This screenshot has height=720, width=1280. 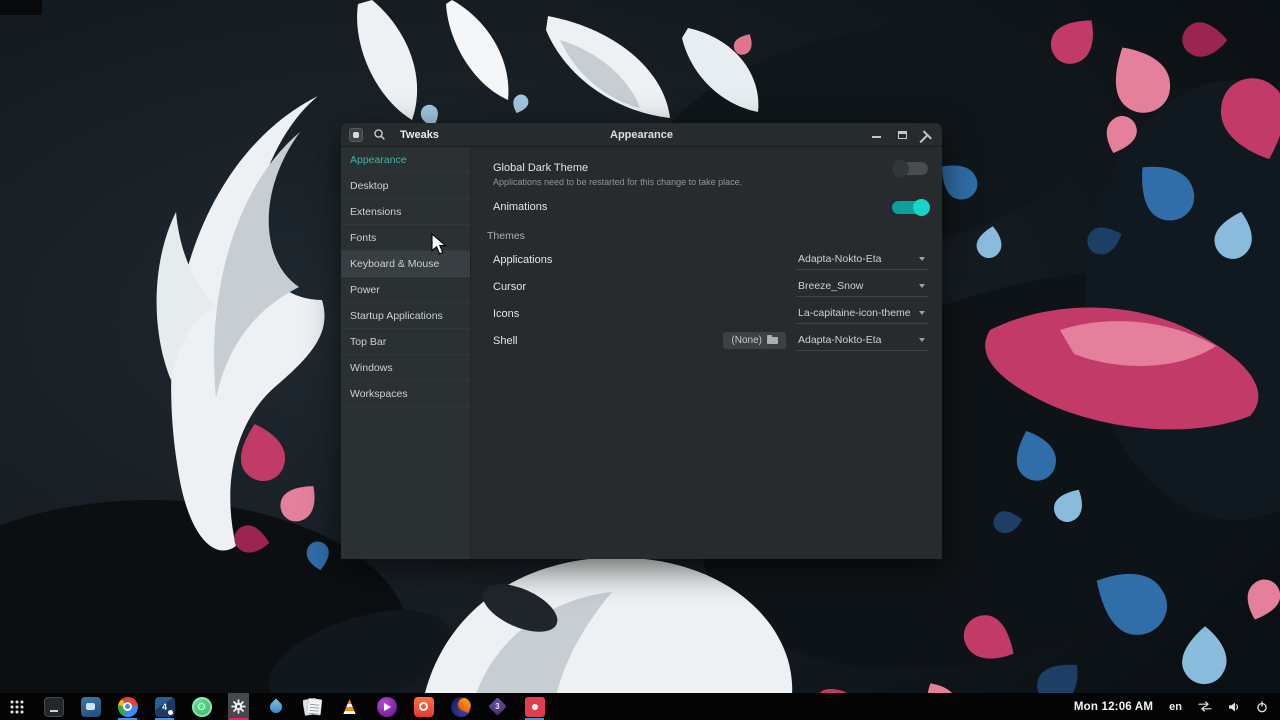 I want to click on system-tray: Mon 12:06 AM en, so click(x=1177, y=707).